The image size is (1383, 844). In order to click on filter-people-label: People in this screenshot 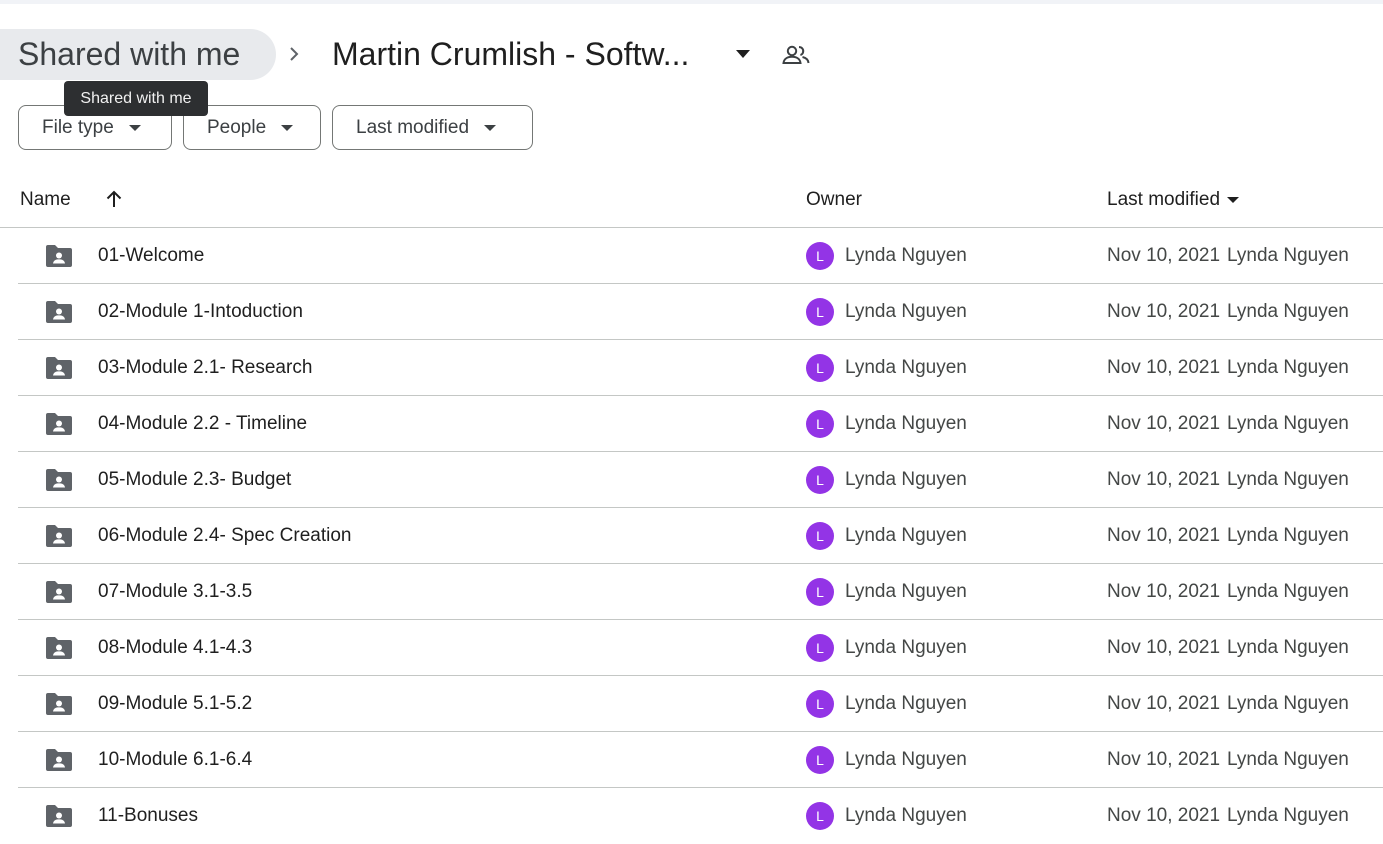, I will do `click(237, 127)`.